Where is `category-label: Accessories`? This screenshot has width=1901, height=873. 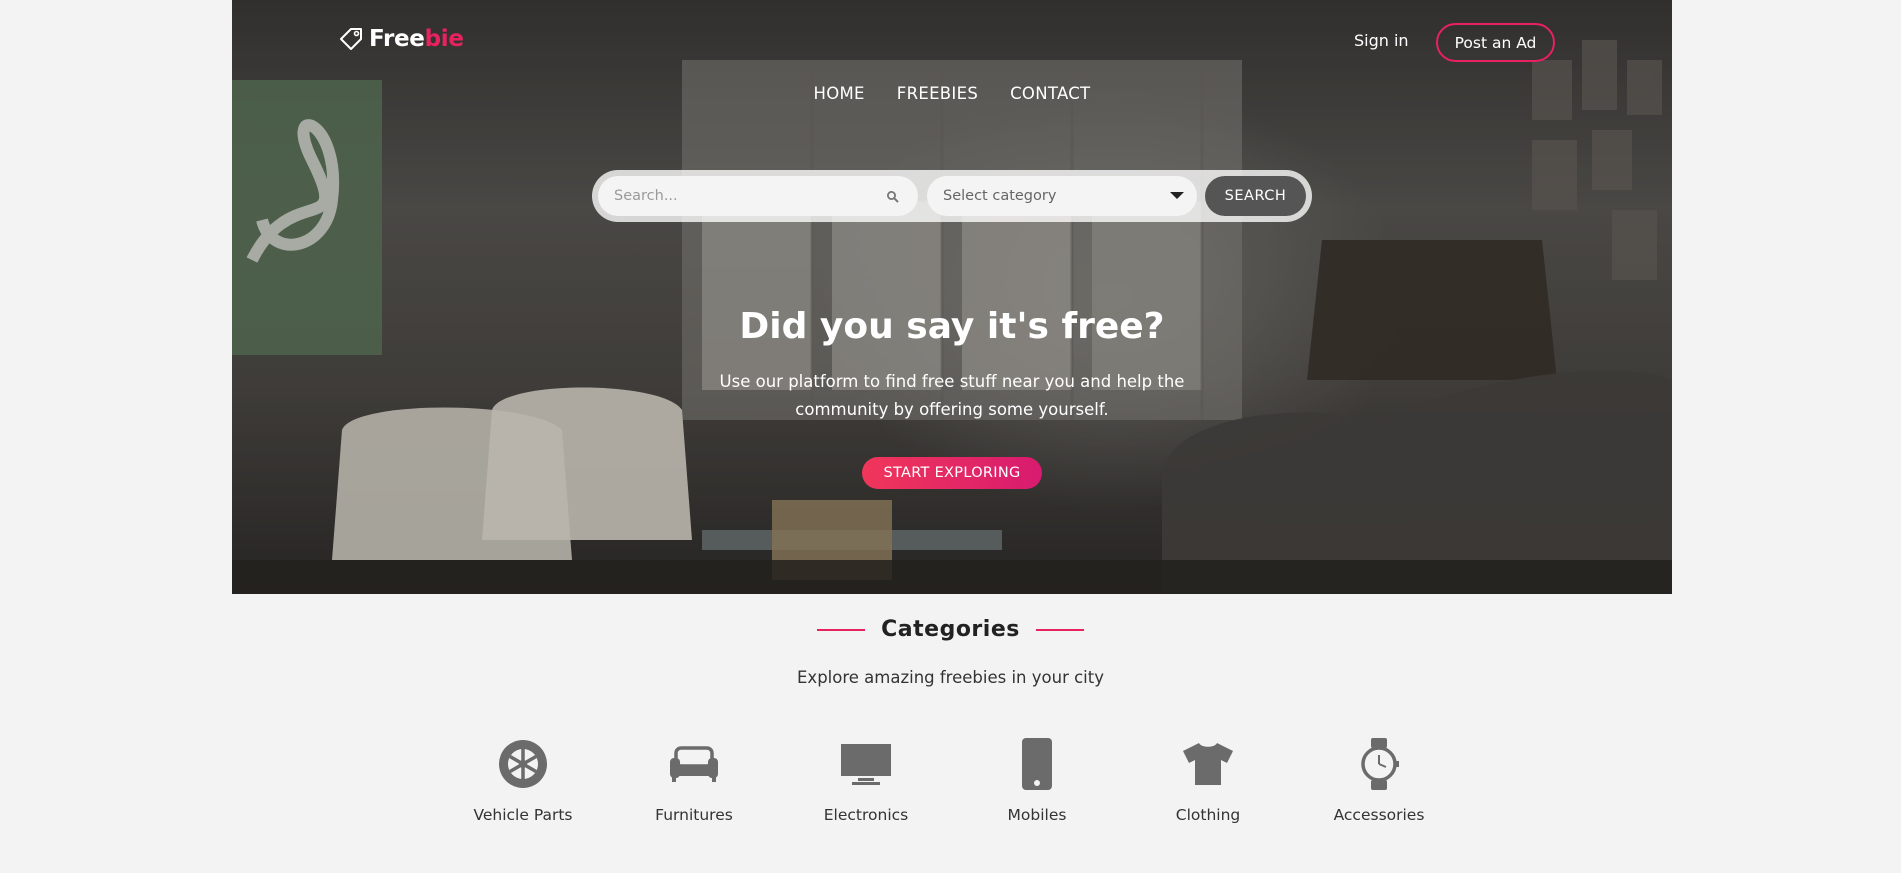 category-label: Accessories is located at coordinates (1379, 815).